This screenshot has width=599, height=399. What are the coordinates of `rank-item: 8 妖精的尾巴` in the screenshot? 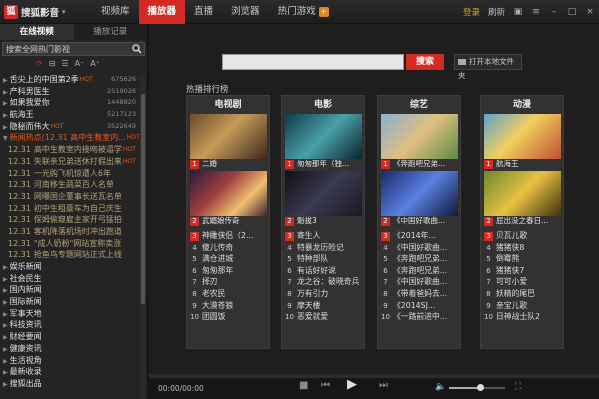 It's located at (523, 294).